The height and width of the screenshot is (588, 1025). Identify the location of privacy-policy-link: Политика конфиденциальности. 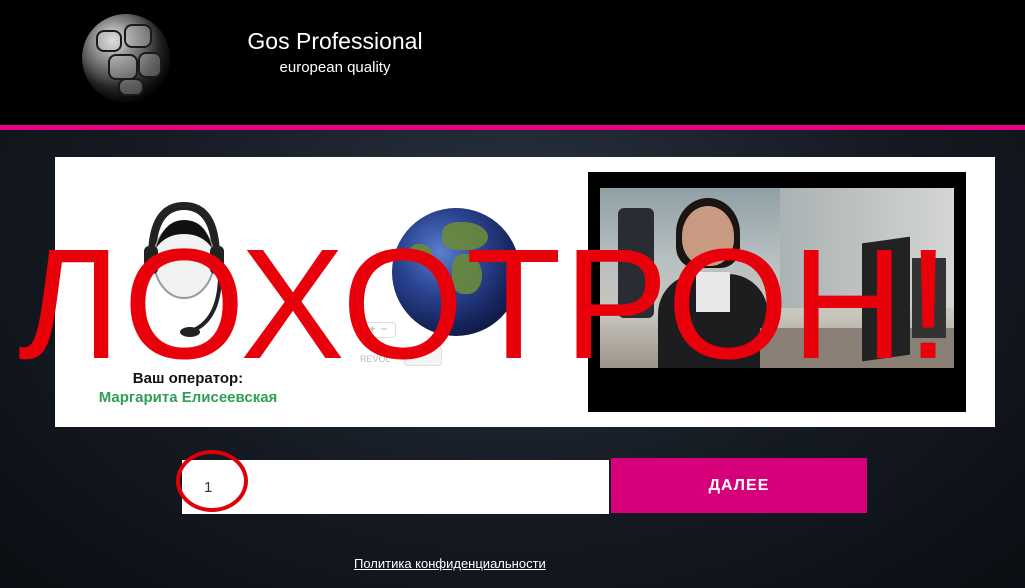
(450, 563).